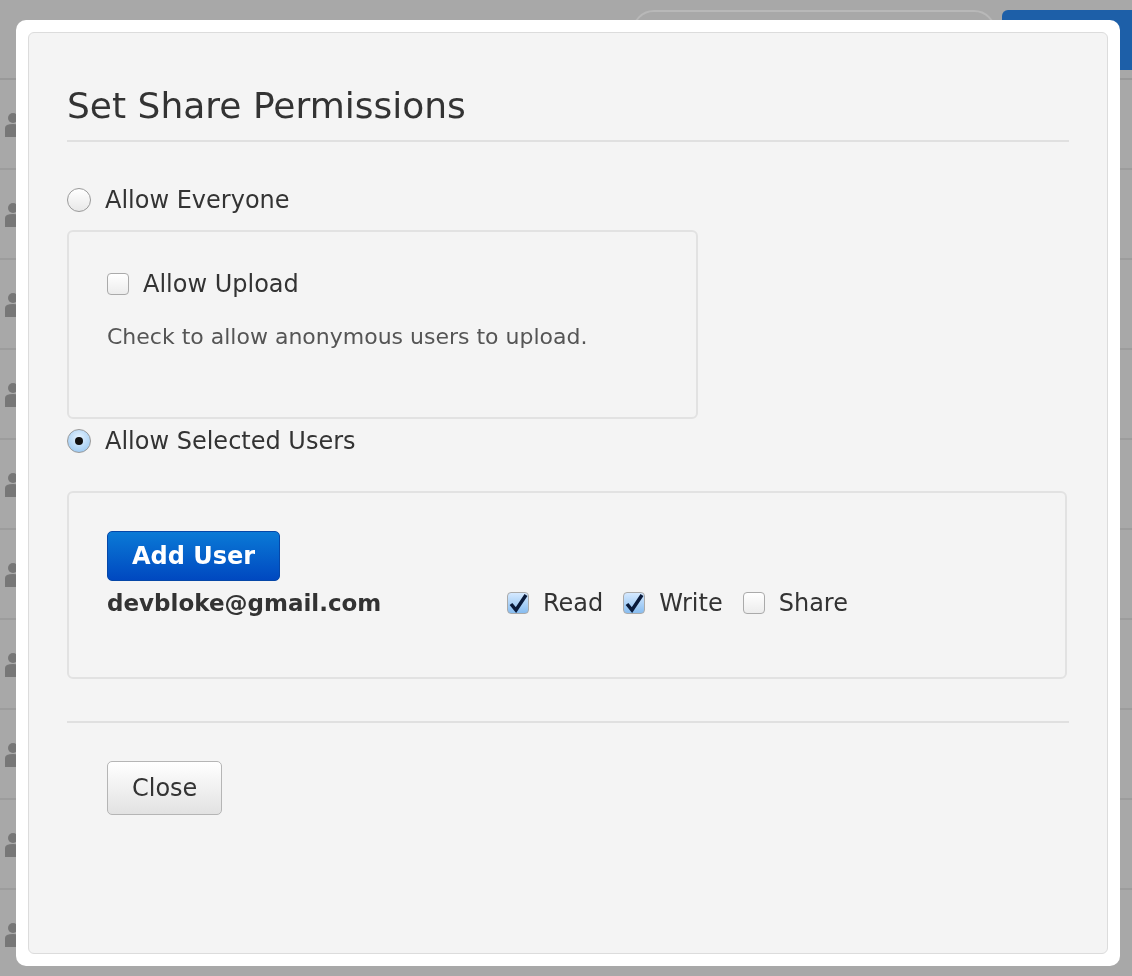  I want to click on close-button: Close, so click(165, 788).